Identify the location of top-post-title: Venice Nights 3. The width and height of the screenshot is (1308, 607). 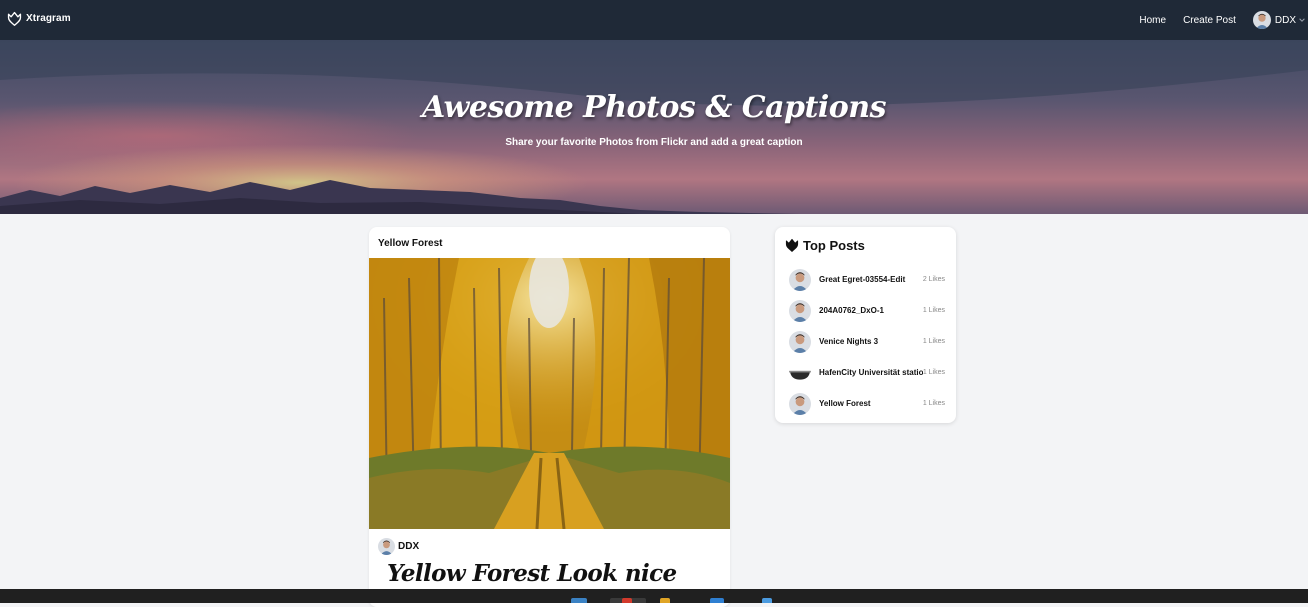
(849, 341).